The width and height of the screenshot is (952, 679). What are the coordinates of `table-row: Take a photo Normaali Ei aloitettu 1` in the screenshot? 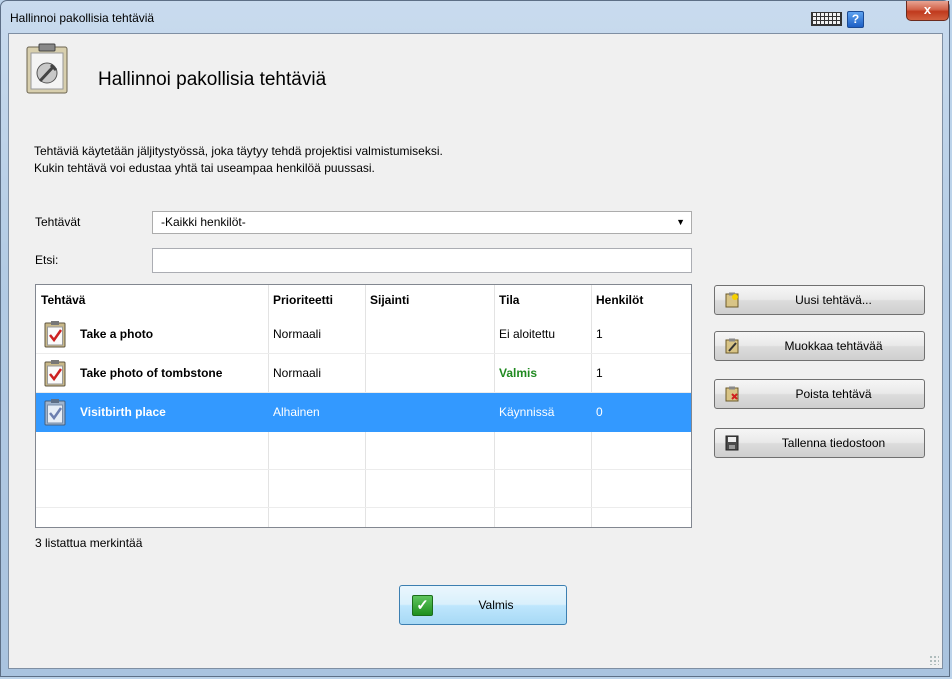 It's located at (363, 334).